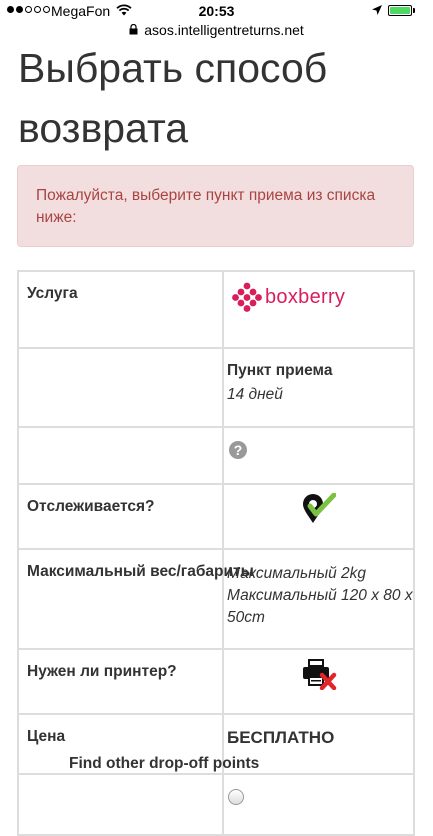 The width and height of the screenshot is (433, 836). I want to click on question-circle-icon: ?, so click(238, 450).